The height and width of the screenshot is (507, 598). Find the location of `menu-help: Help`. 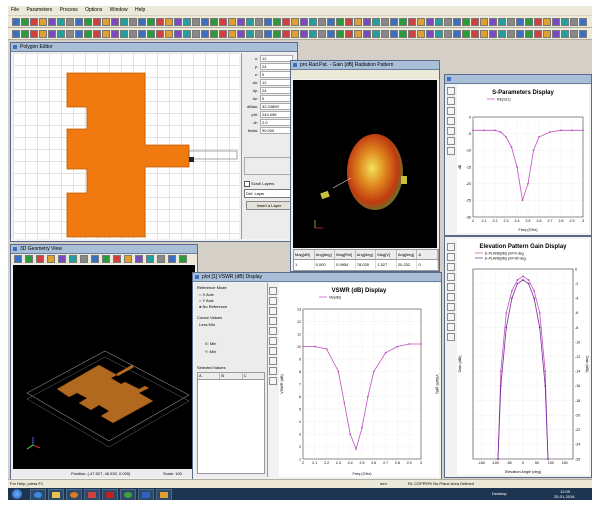

menu-help: Help is located at coordinates (140, 10).